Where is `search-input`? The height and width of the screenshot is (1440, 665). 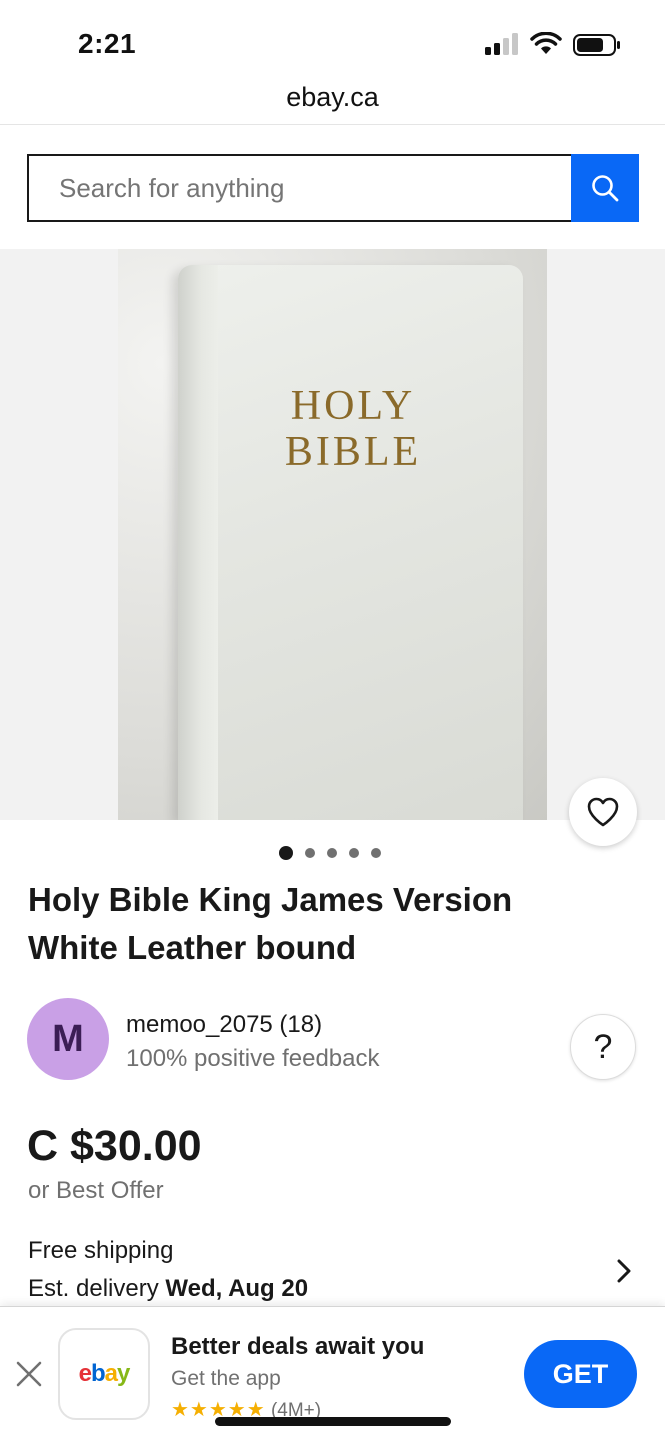 search-input is located at coordinates (300, 188).